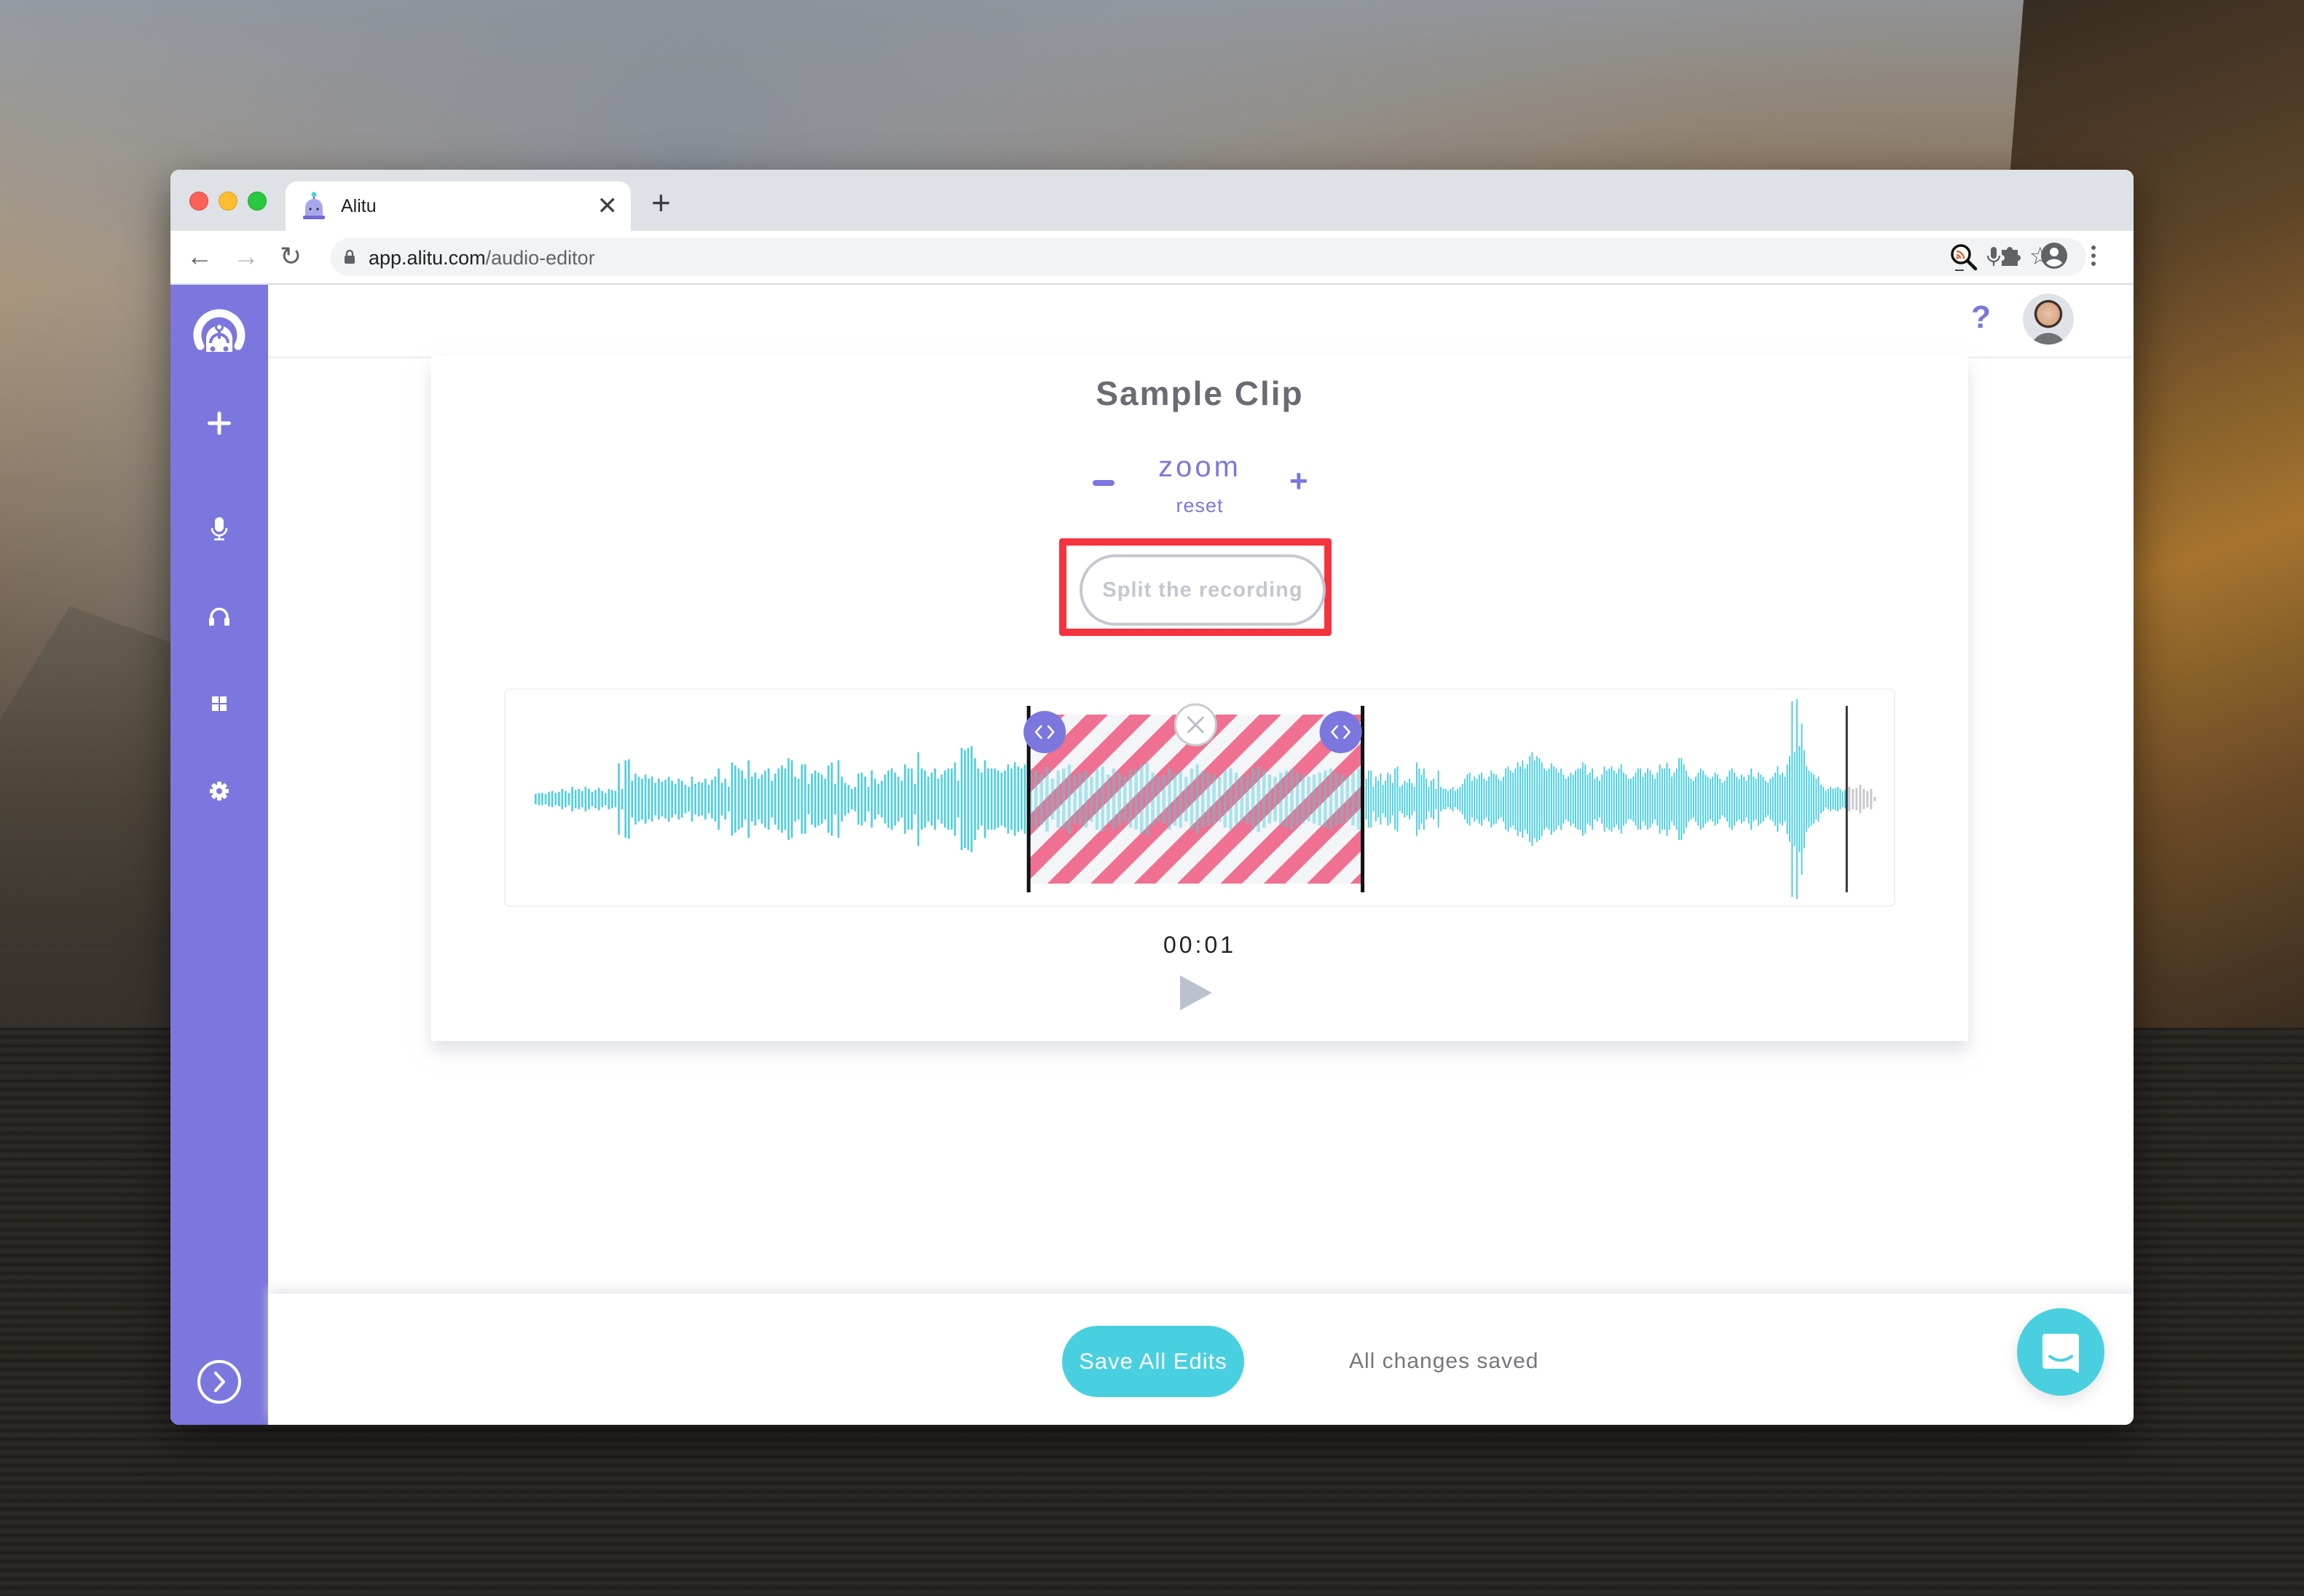 This screenshot has width=2304, height=1596. I want to click on chat-launcher-button, so click(2060, 1352).